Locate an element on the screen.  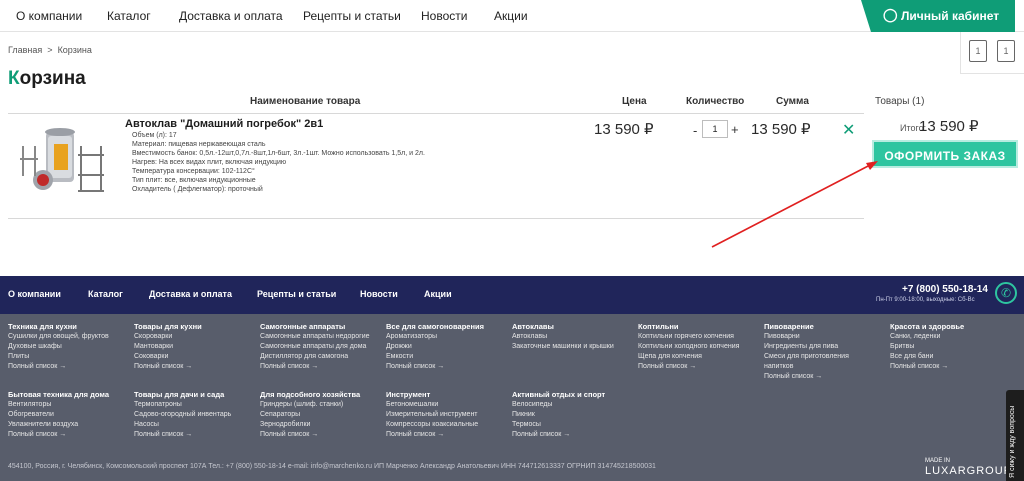
footer-link: Бритвы is located at coordinates (927, 347).